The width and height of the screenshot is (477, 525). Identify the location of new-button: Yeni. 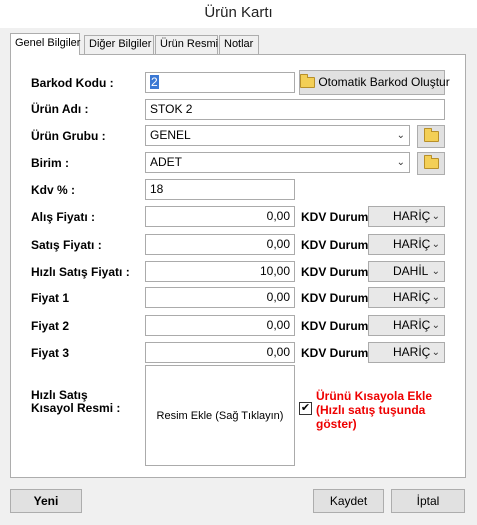
(46, 501).